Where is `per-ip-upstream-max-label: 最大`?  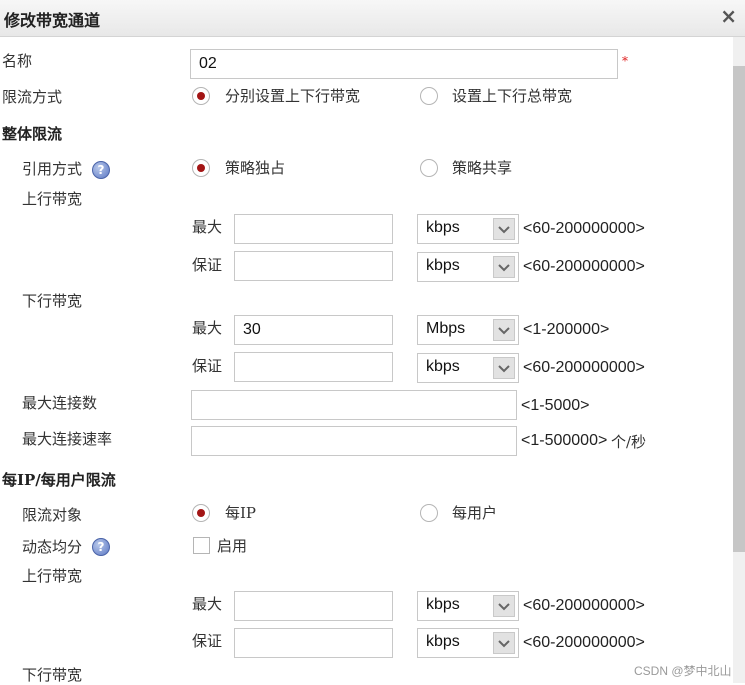 per-ip-upstream-max-label: 最大 is located at coordinates (207, 604).